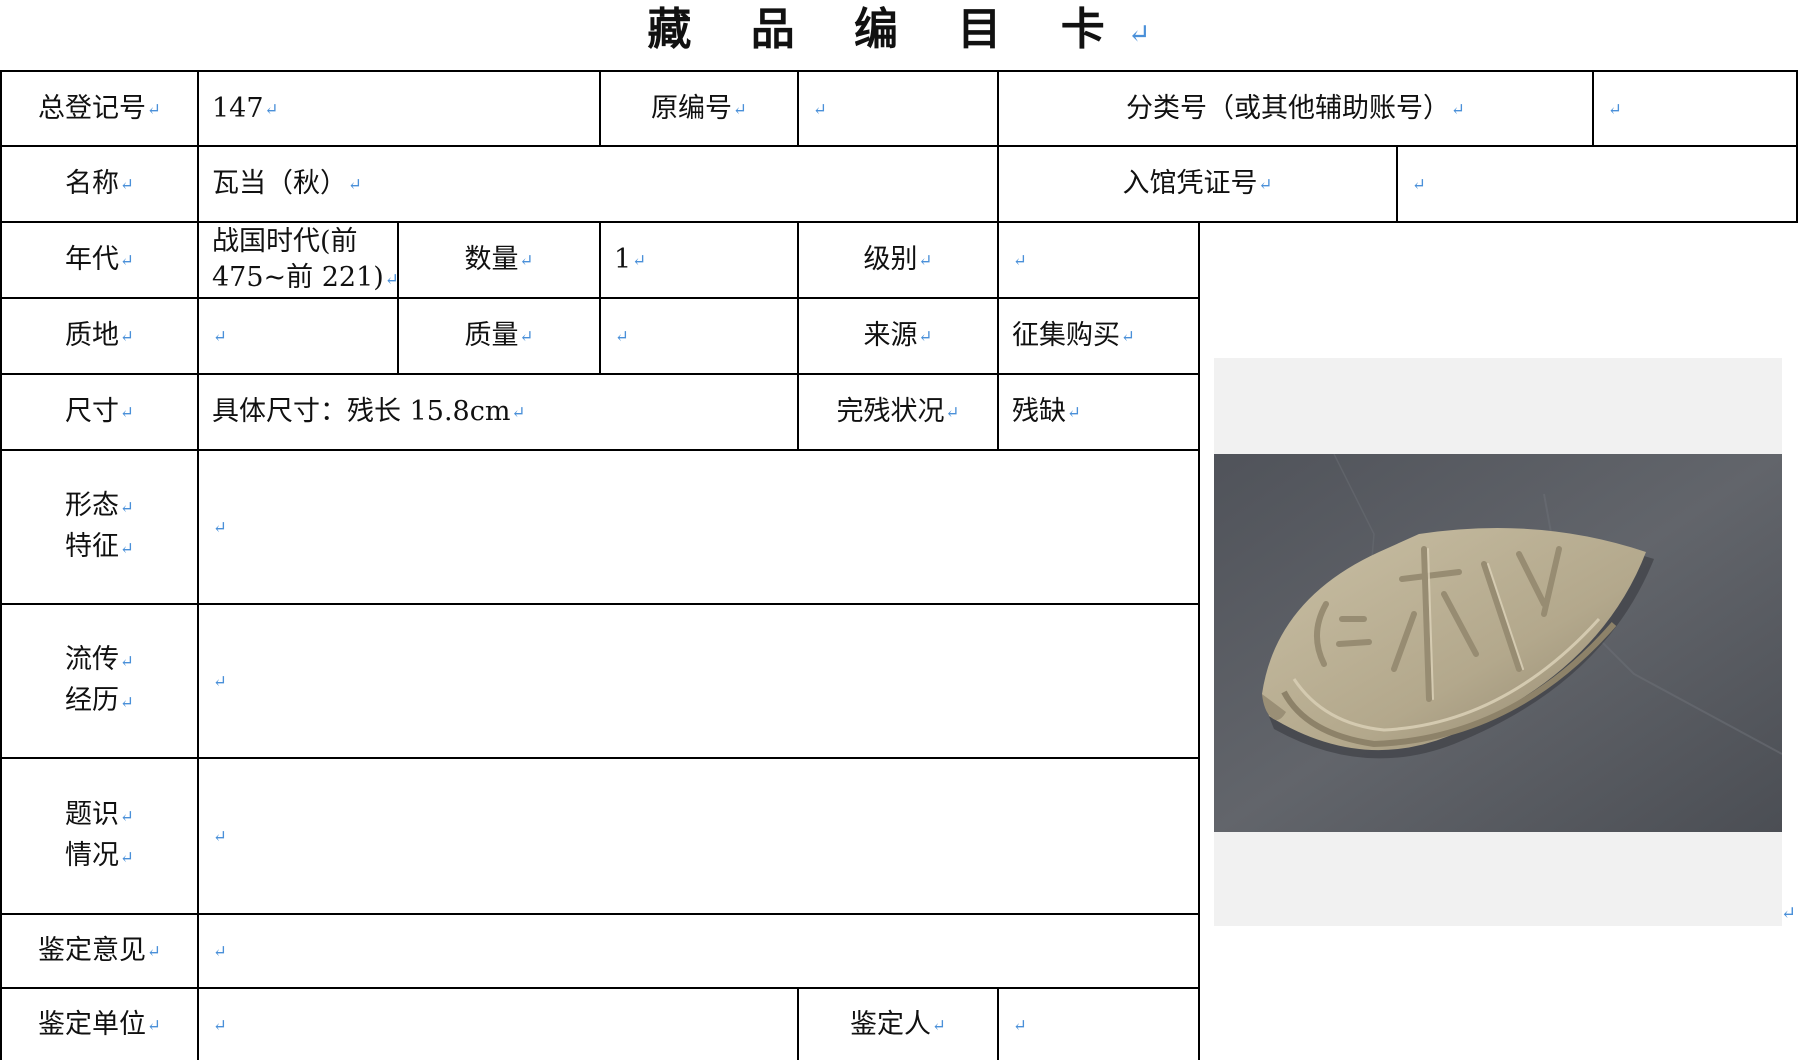 The image size is (1798, 1060). I want to click on qty-label: 数量 ↵, so click(499, 260).